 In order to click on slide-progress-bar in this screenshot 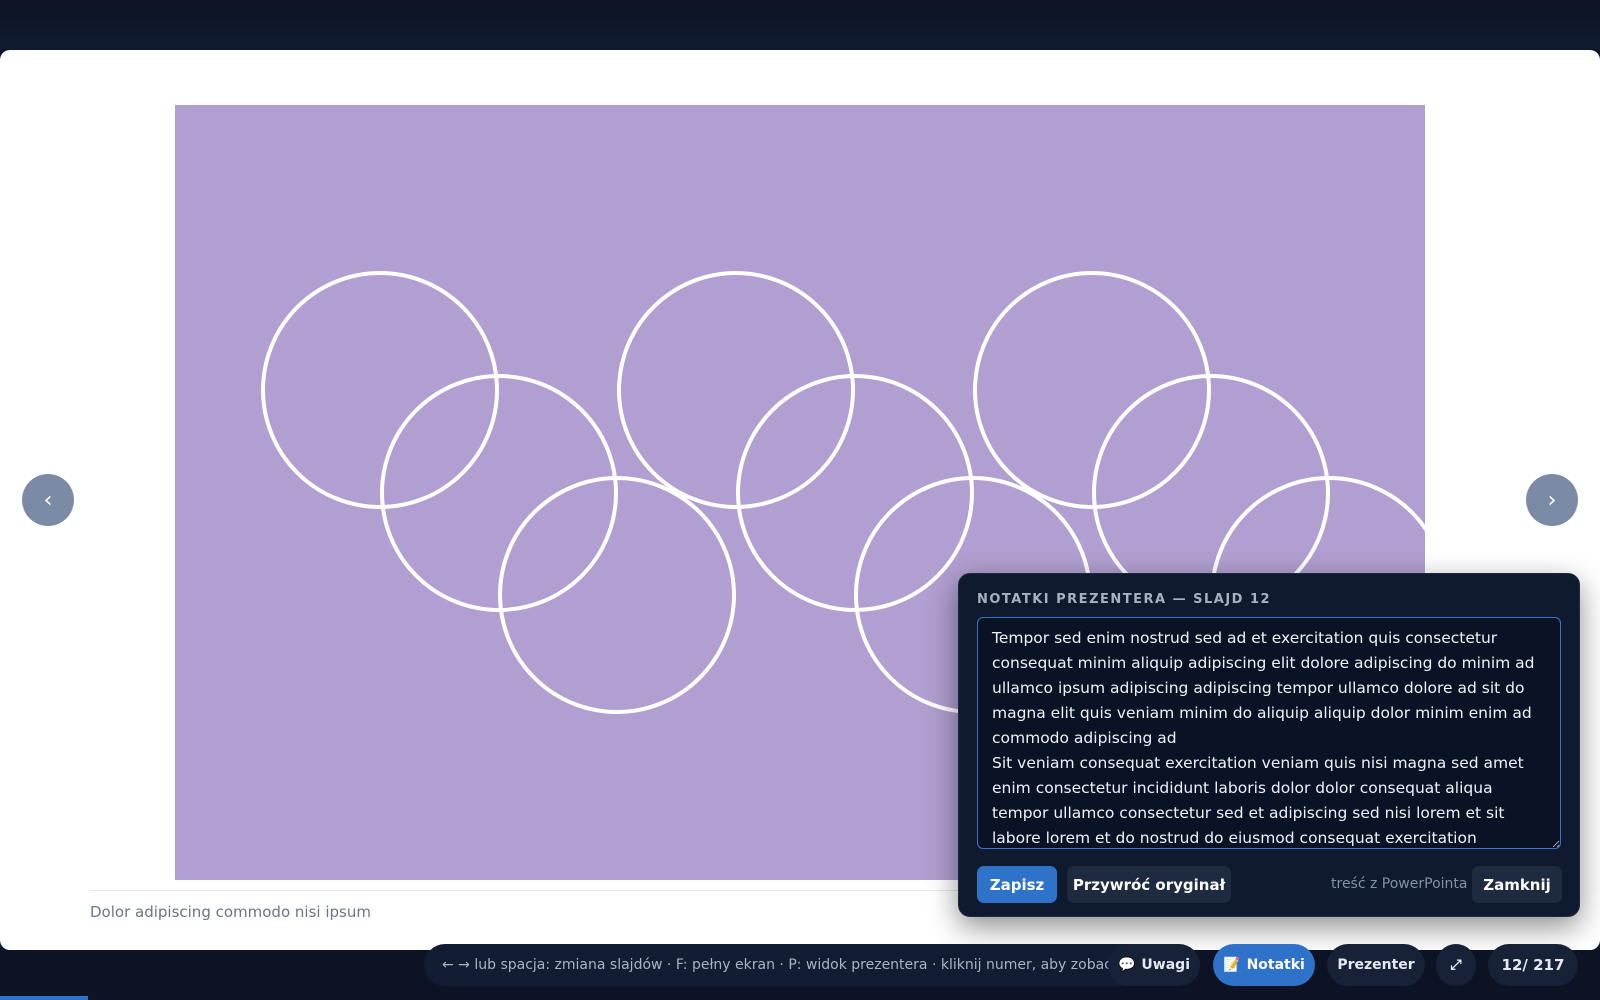, I will do `click(44, 998)`.